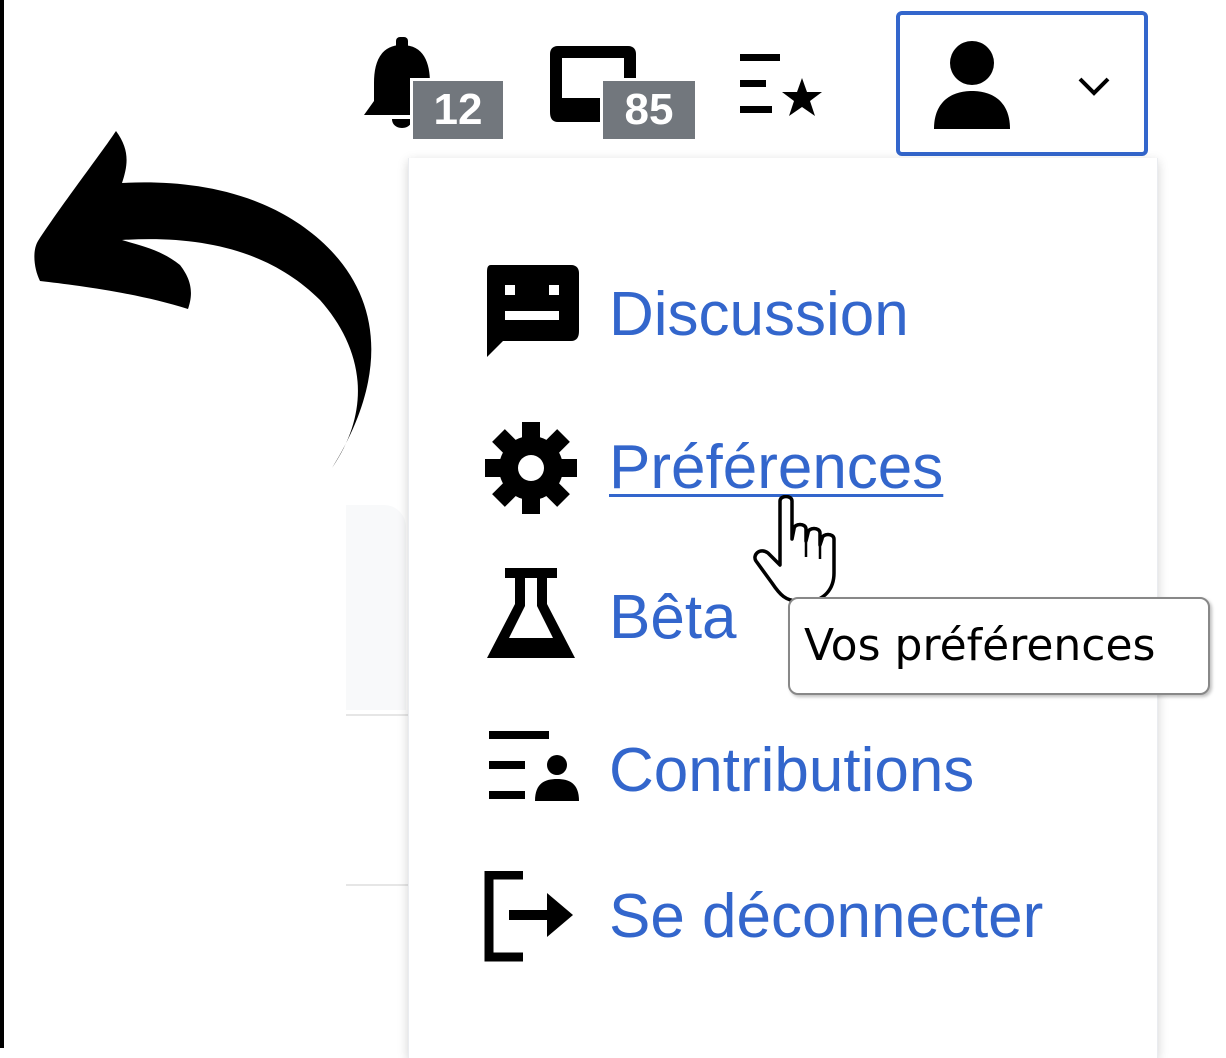 This screenshot has height=1058, width=1226. Describe the element at coordinates (792, 770) in the screenshot. I see `menu-item-label: Contributions` at that location.